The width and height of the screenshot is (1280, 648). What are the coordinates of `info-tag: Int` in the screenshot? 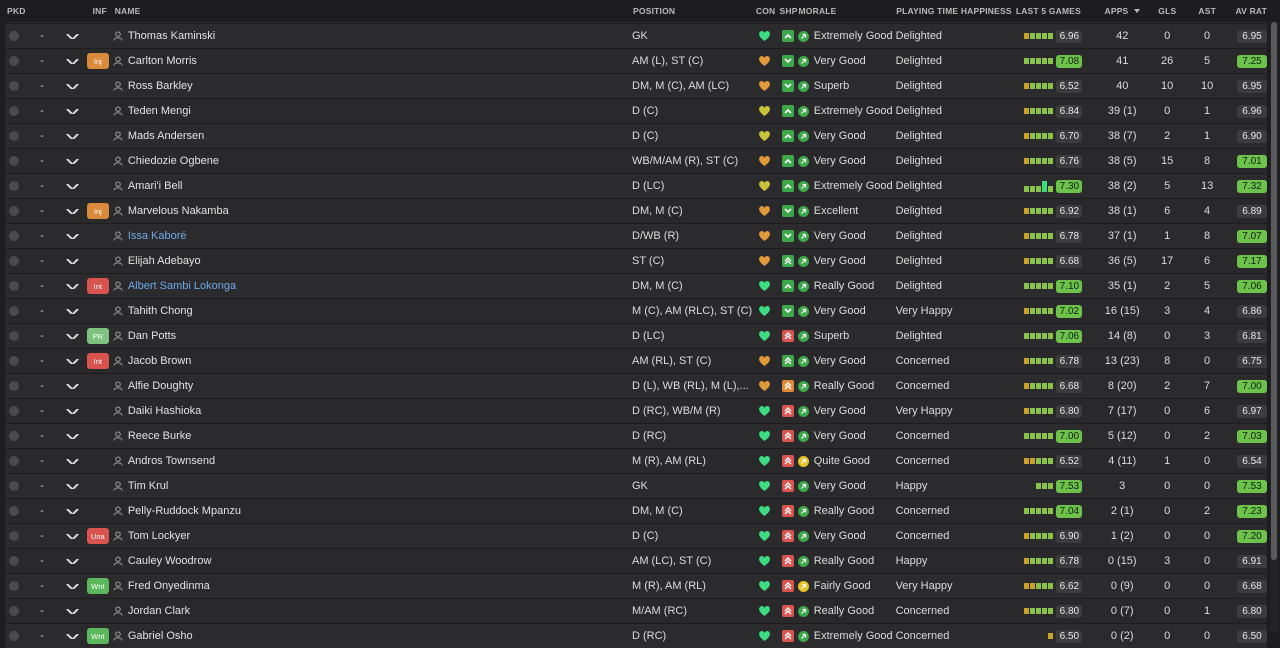 It's located at (97, 361).